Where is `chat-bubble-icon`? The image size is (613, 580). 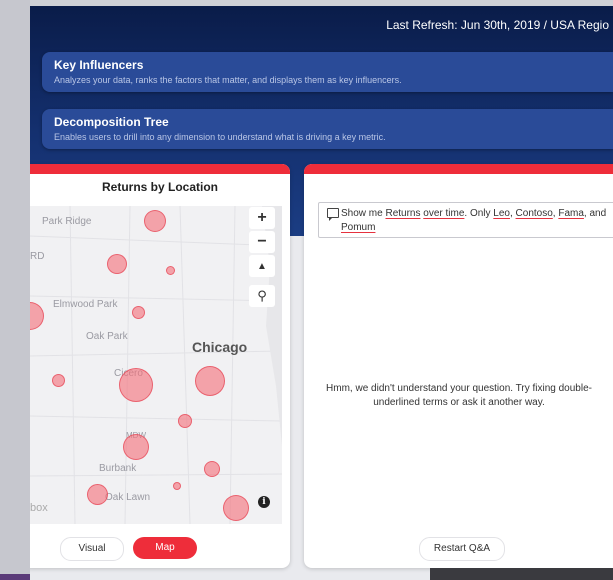 chat-bubble-icon is located at coordinates (333, 214).